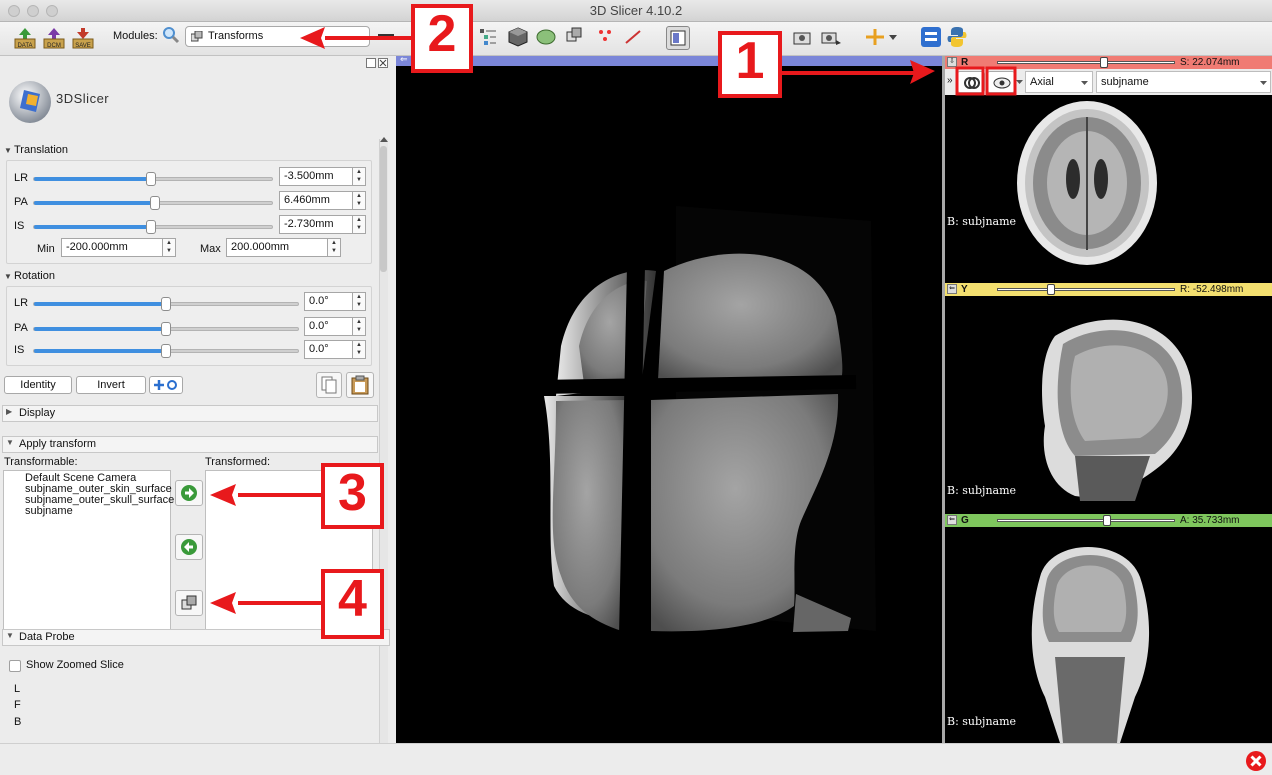  I want to click on arrow-head-1-icon, so click(922, 72).